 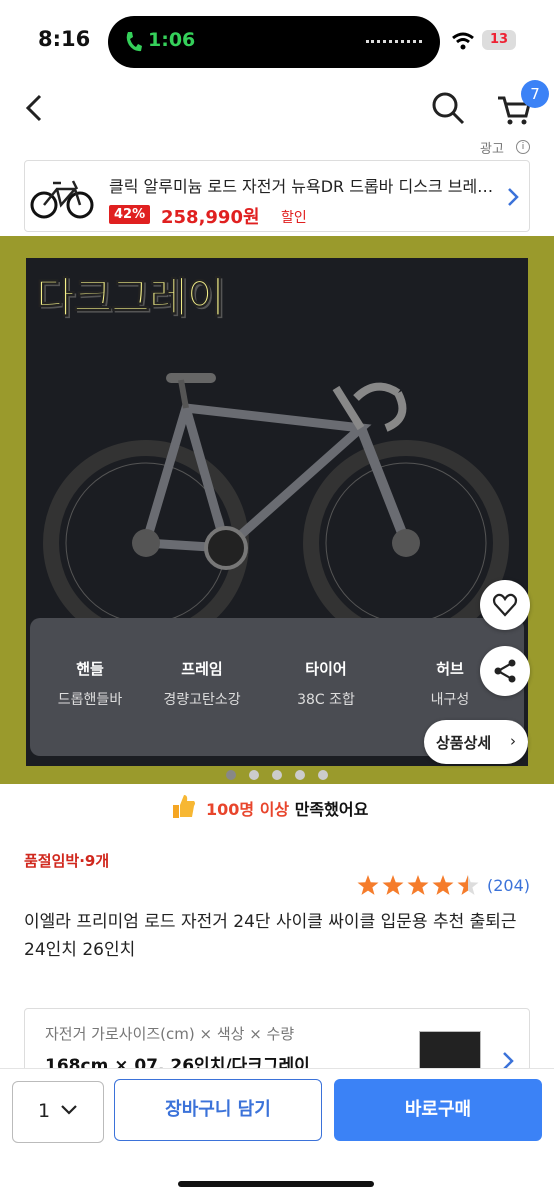 What do you see at coordinates (499, 40) in the screenshot?
I see `battery-indicator: 13` at bounding box center [499, 40].